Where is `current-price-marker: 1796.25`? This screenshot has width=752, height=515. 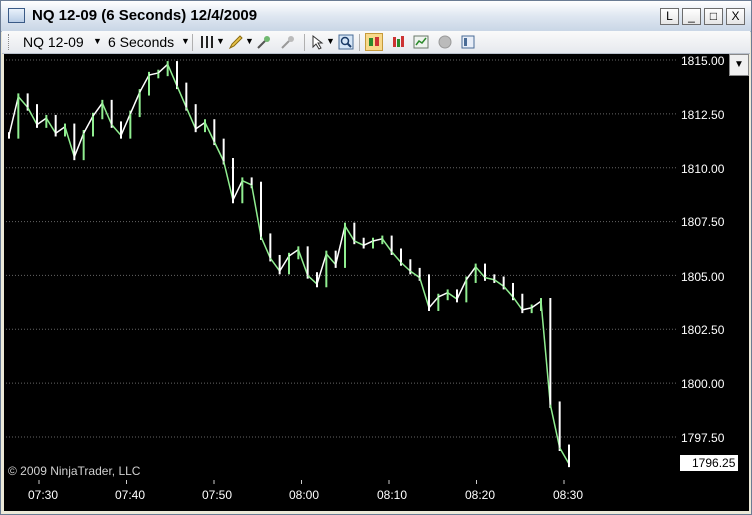
current-price-marker: 1796.25 is located at coordinates (709, 463).